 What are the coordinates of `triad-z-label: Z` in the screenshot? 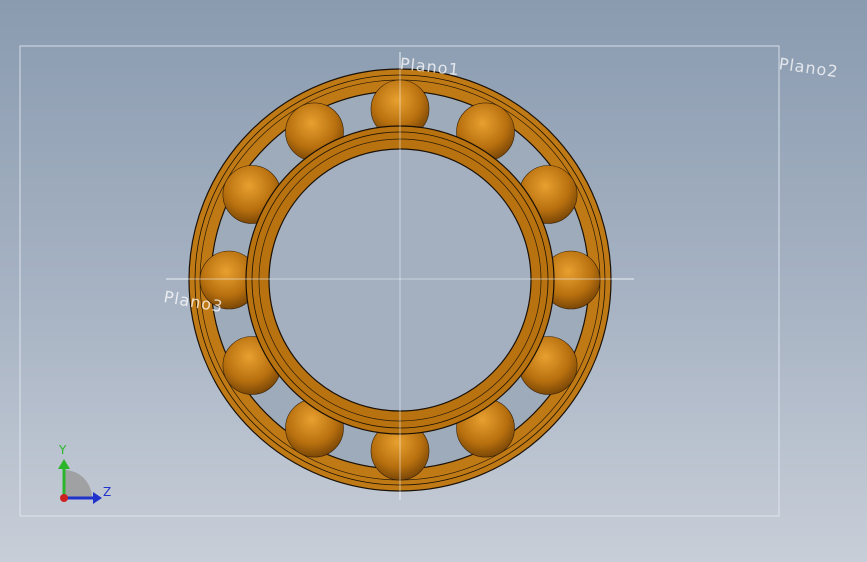 It's located at (107, 492).